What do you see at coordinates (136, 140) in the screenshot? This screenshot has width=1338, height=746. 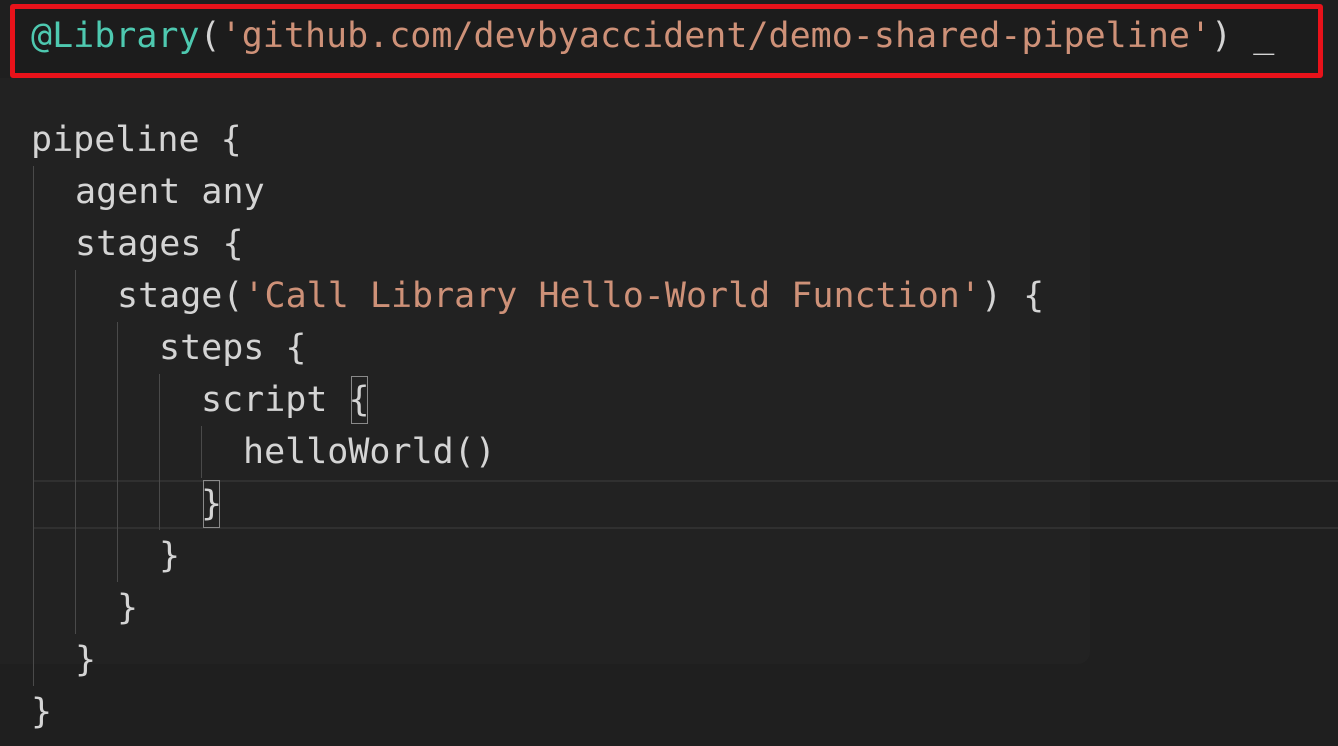 I see `code-line-pipeline: pipeline {` at bounding box center [136, 140].